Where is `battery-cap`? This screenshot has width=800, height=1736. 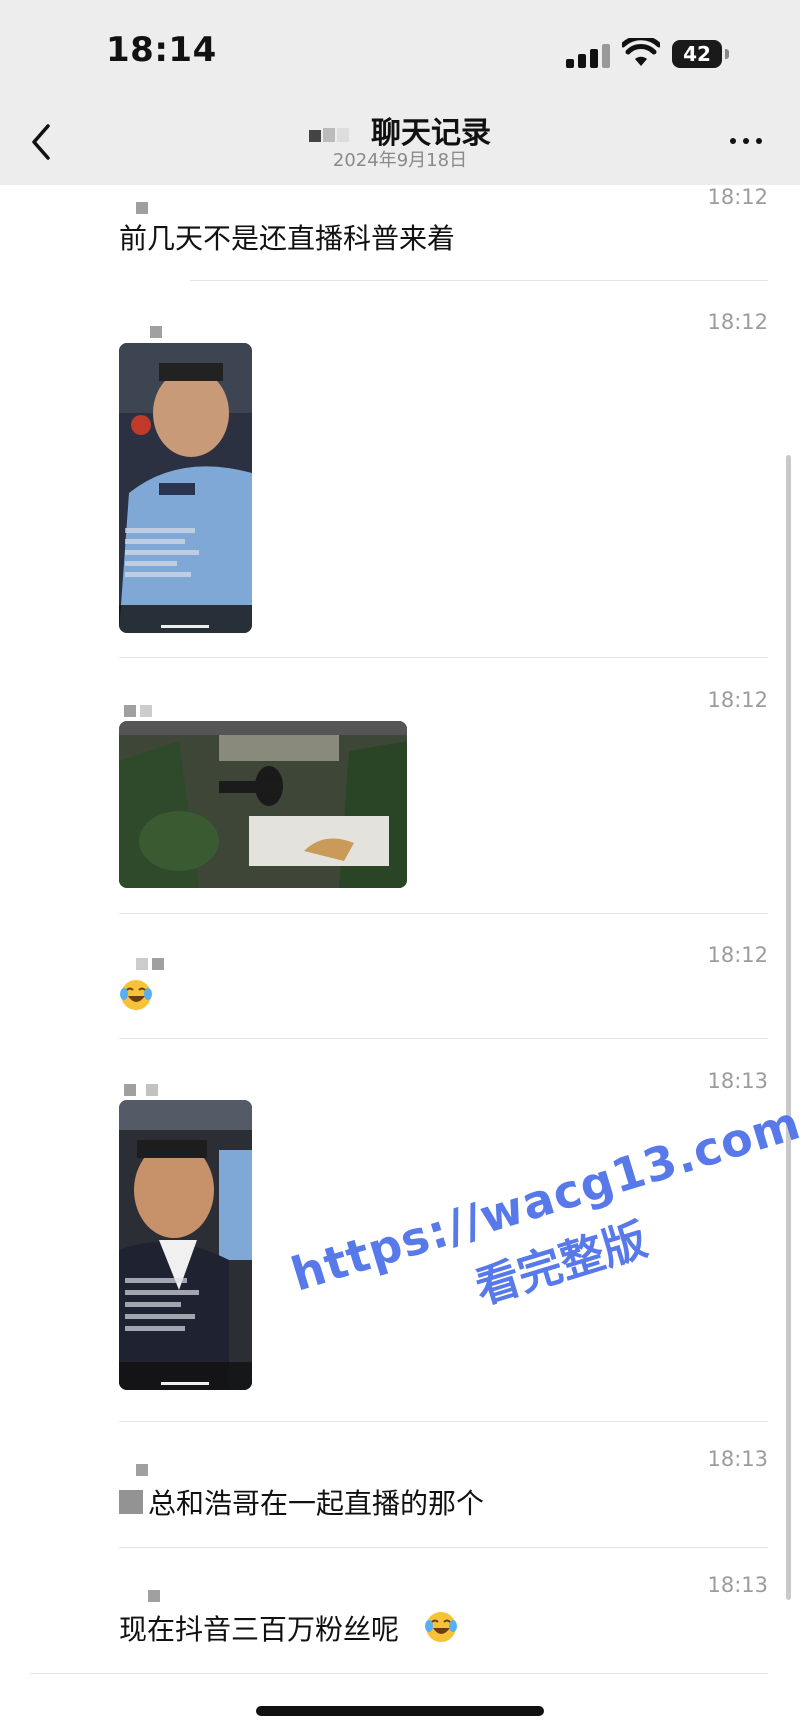
battery-cap is located at coordinates (727, 54).